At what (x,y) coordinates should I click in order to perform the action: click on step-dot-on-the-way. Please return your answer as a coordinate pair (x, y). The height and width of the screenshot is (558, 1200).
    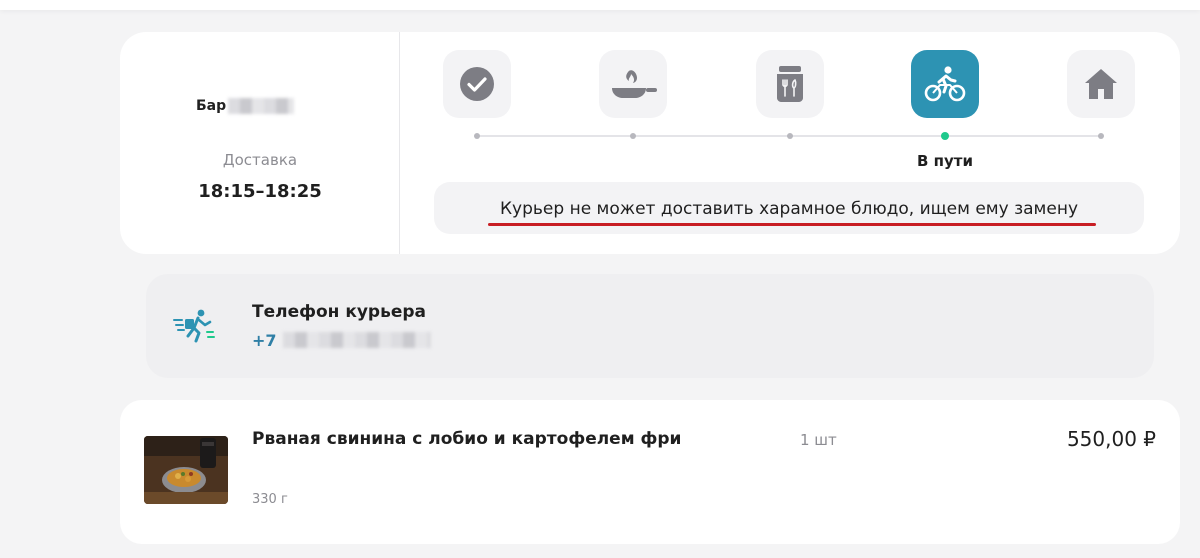
    Looking at the image, I should click on (945, 136).